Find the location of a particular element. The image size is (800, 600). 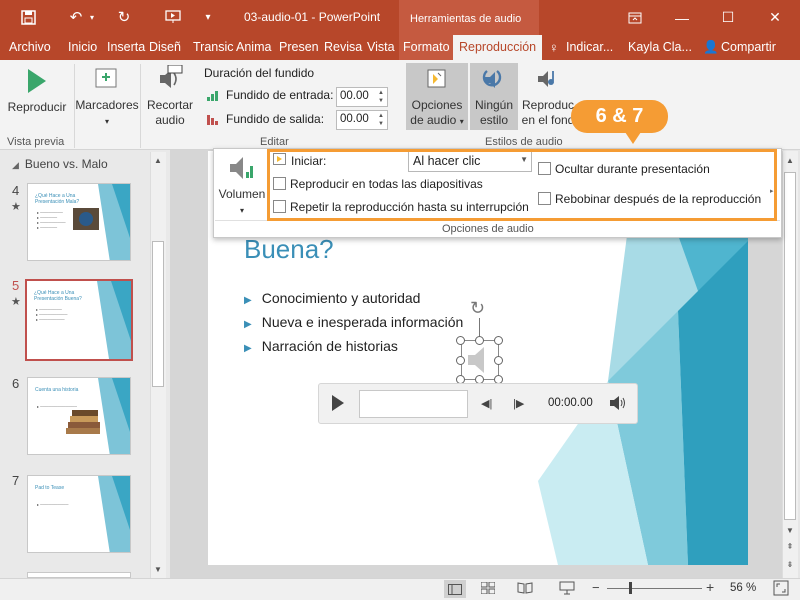

tab-insertar: Inserta is located at coordinates (126, 47).